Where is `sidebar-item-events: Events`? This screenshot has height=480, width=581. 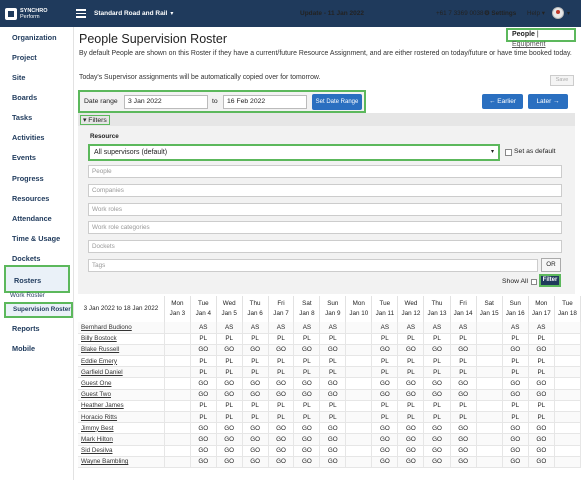 sidebar-item-events: Events is located at coordinates (37, 158).